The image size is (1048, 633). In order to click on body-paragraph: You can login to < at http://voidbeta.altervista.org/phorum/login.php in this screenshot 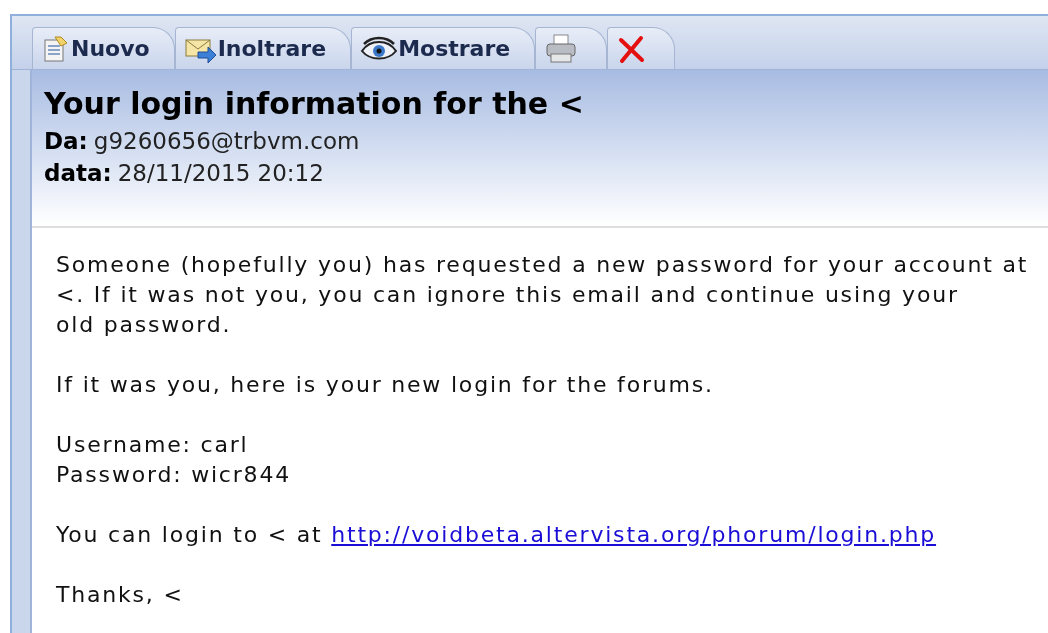, I will do `click(497, 535)`.